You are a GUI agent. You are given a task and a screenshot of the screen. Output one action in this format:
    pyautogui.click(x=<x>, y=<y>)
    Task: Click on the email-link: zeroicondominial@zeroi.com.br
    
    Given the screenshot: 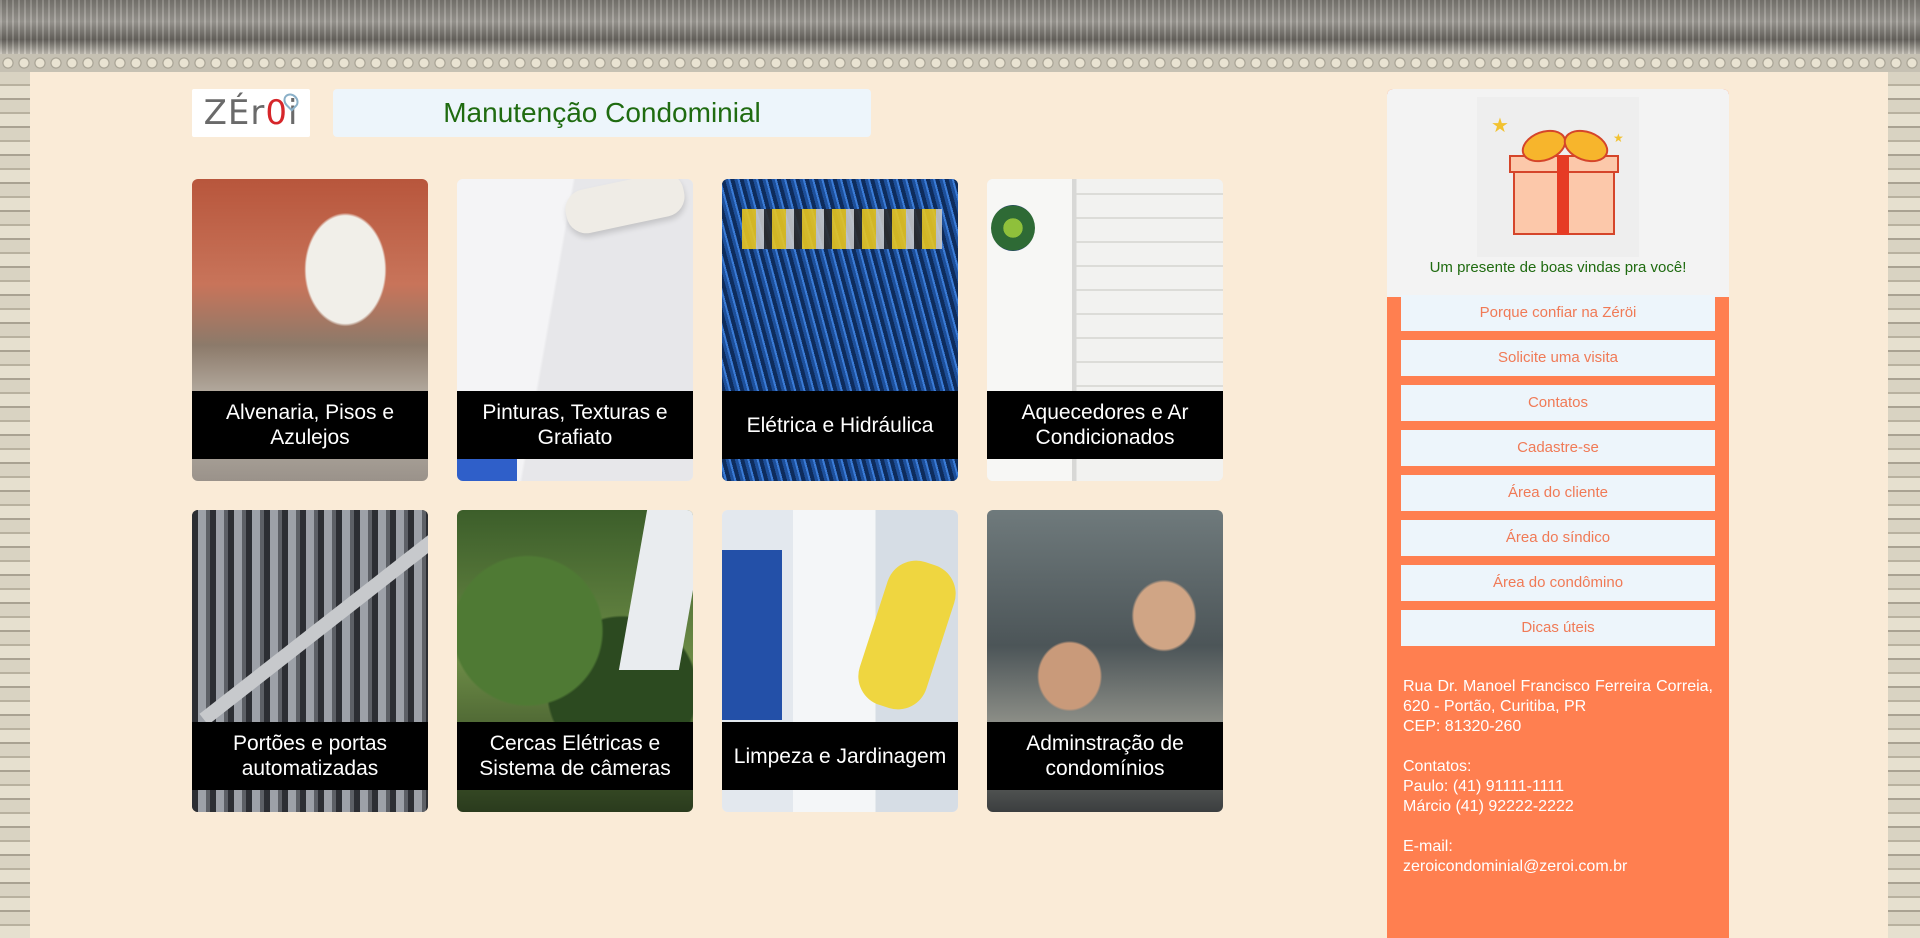 What is the action you would take?
    pyautogui.click(x=1558, y=867)
    